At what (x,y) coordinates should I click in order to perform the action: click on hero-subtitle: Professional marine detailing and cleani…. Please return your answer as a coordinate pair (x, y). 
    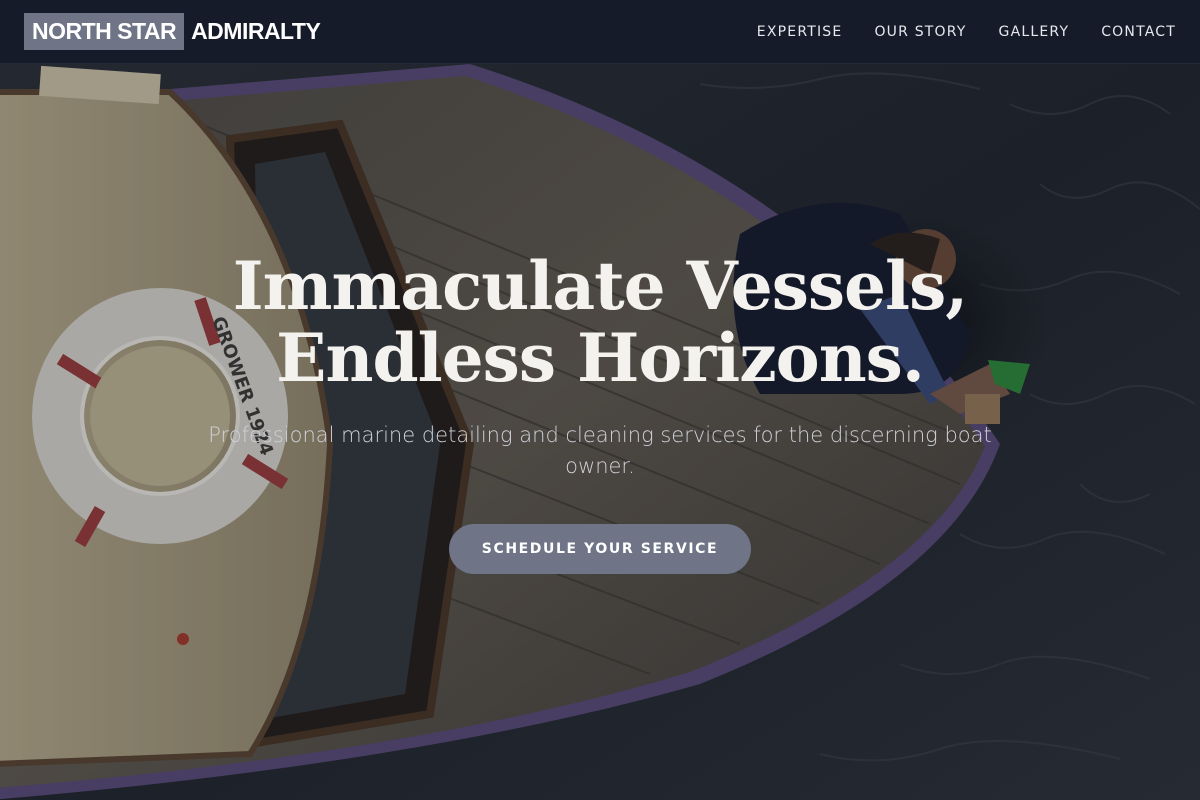
    Looking at the image, I should click on (600, 450).